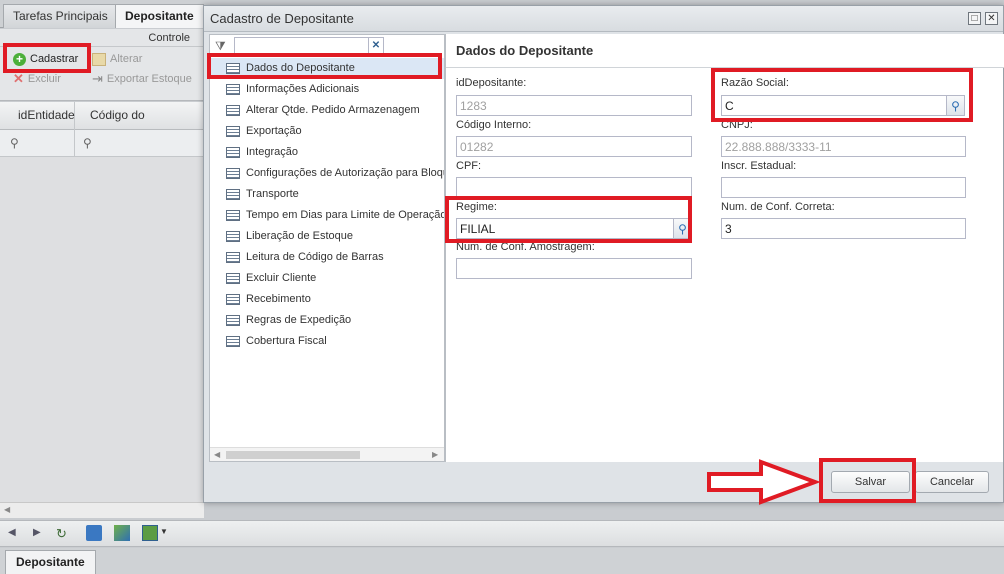  I want to click on menu-horizontal-scrollbar: ◀ ▶, so click(327, 454).